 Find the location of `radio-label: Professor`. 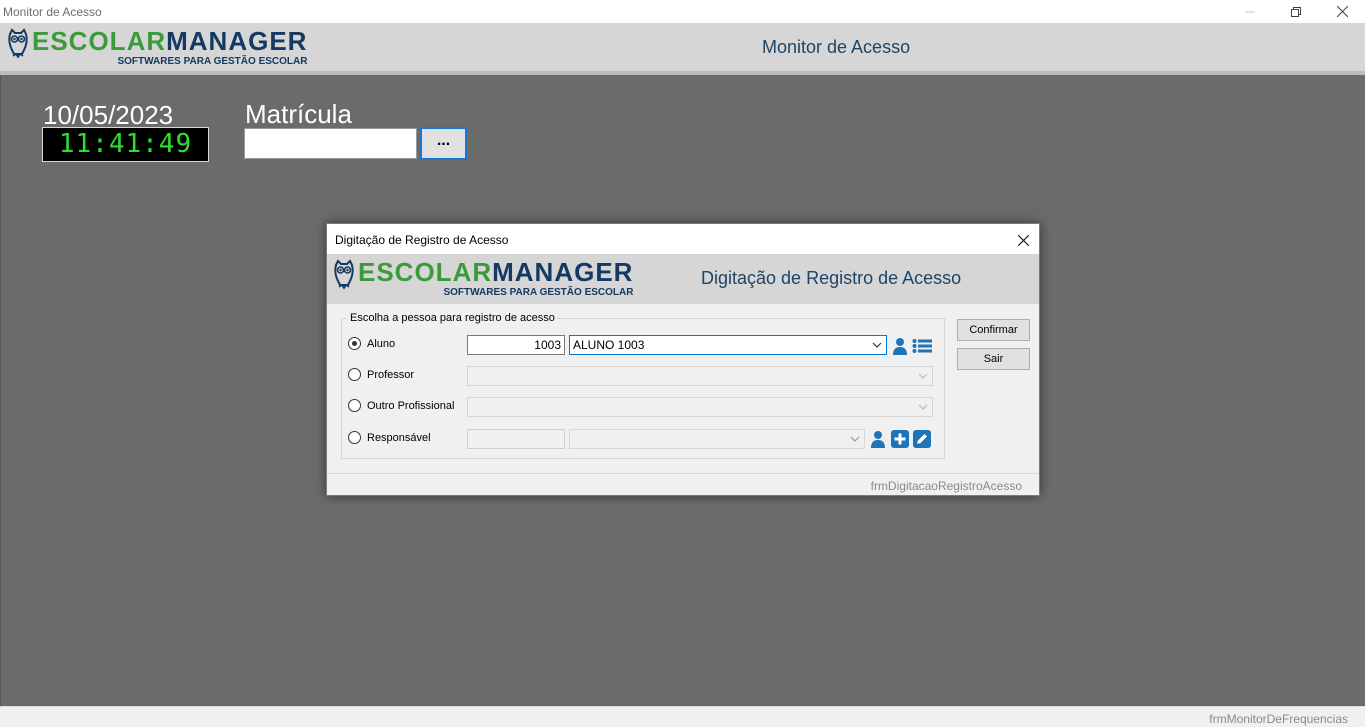

radio-label: Professor is located at coordinates (391, 374).